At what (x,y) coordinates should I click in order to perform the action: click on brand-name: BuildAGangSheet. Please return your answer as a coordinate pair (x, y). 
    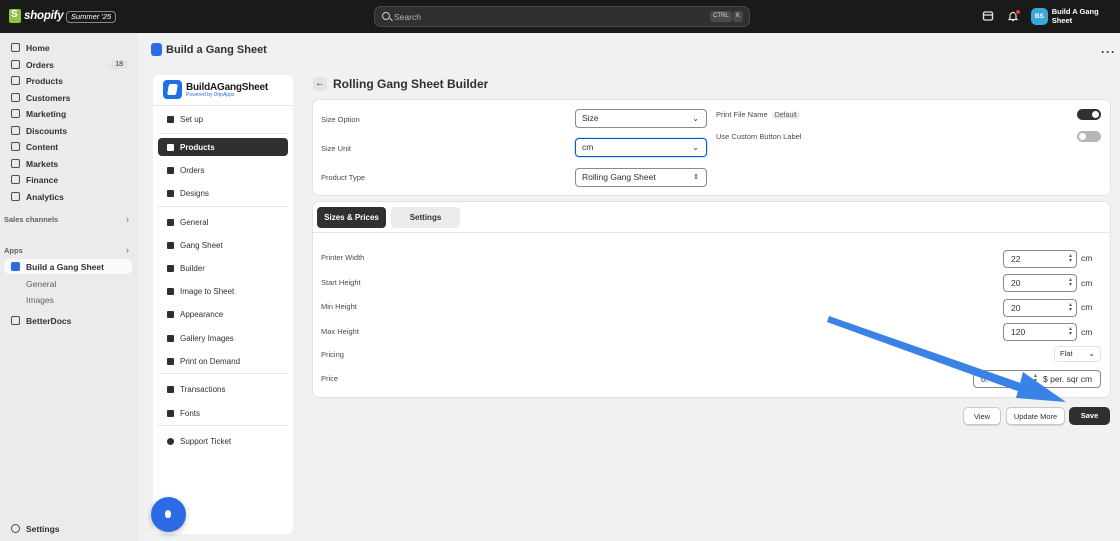
    Looking at the image, I should click on (227, 87).